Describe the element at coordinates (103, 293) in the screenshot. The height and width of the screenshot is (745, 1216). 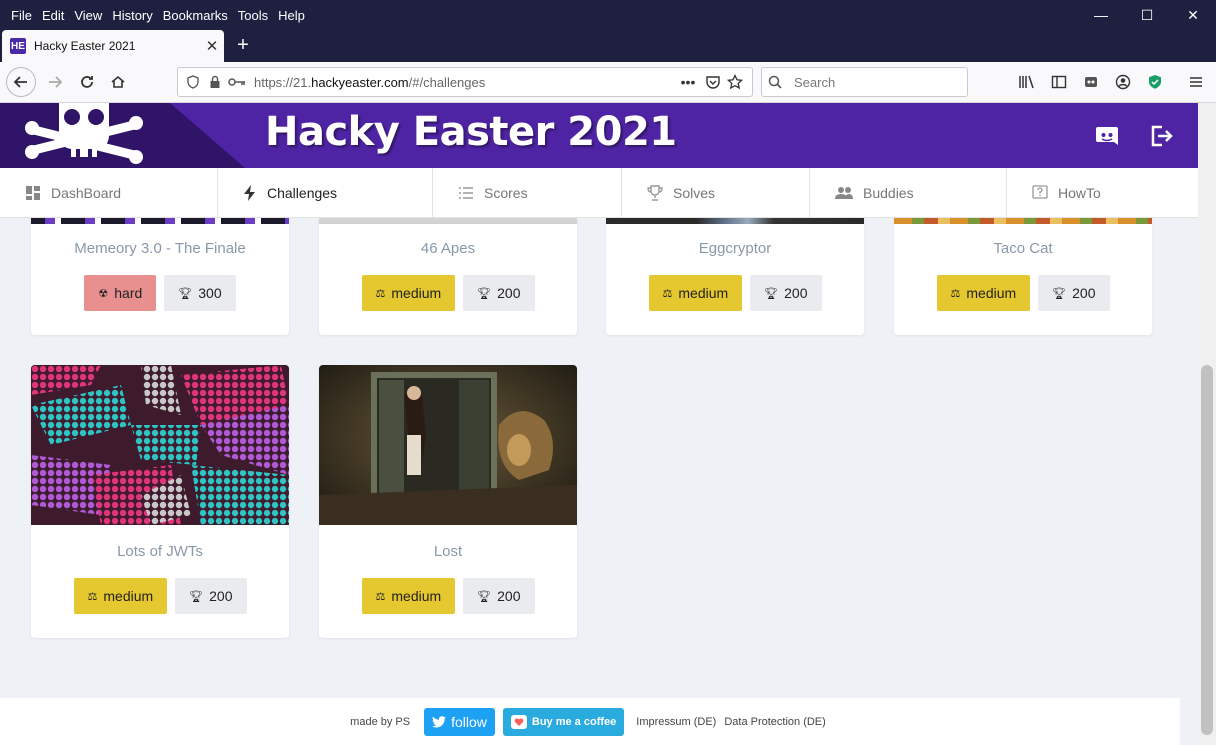
I see `radiation-icon: ☢` at that location.